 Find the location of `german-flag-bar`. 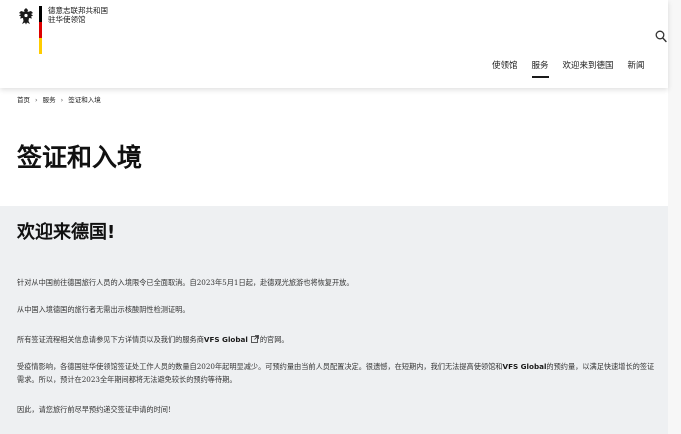

german-flag-bar is located at coordinates (40, 30).